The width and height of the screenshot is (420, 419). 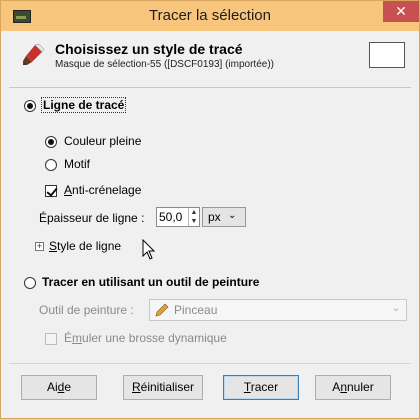 What do you see at coordinates (163, 387) in the screenshot?
I see `reset-button: Réinitialiser` at bounding box center [163, 387].